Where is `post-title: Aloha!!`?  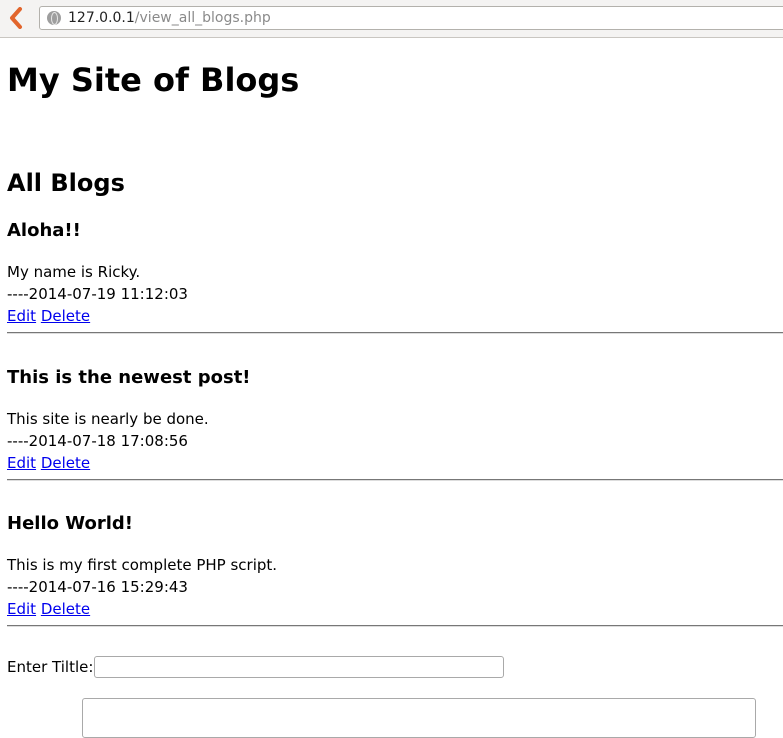 post-title: Aloha!! is located at coordinates (44, 230).